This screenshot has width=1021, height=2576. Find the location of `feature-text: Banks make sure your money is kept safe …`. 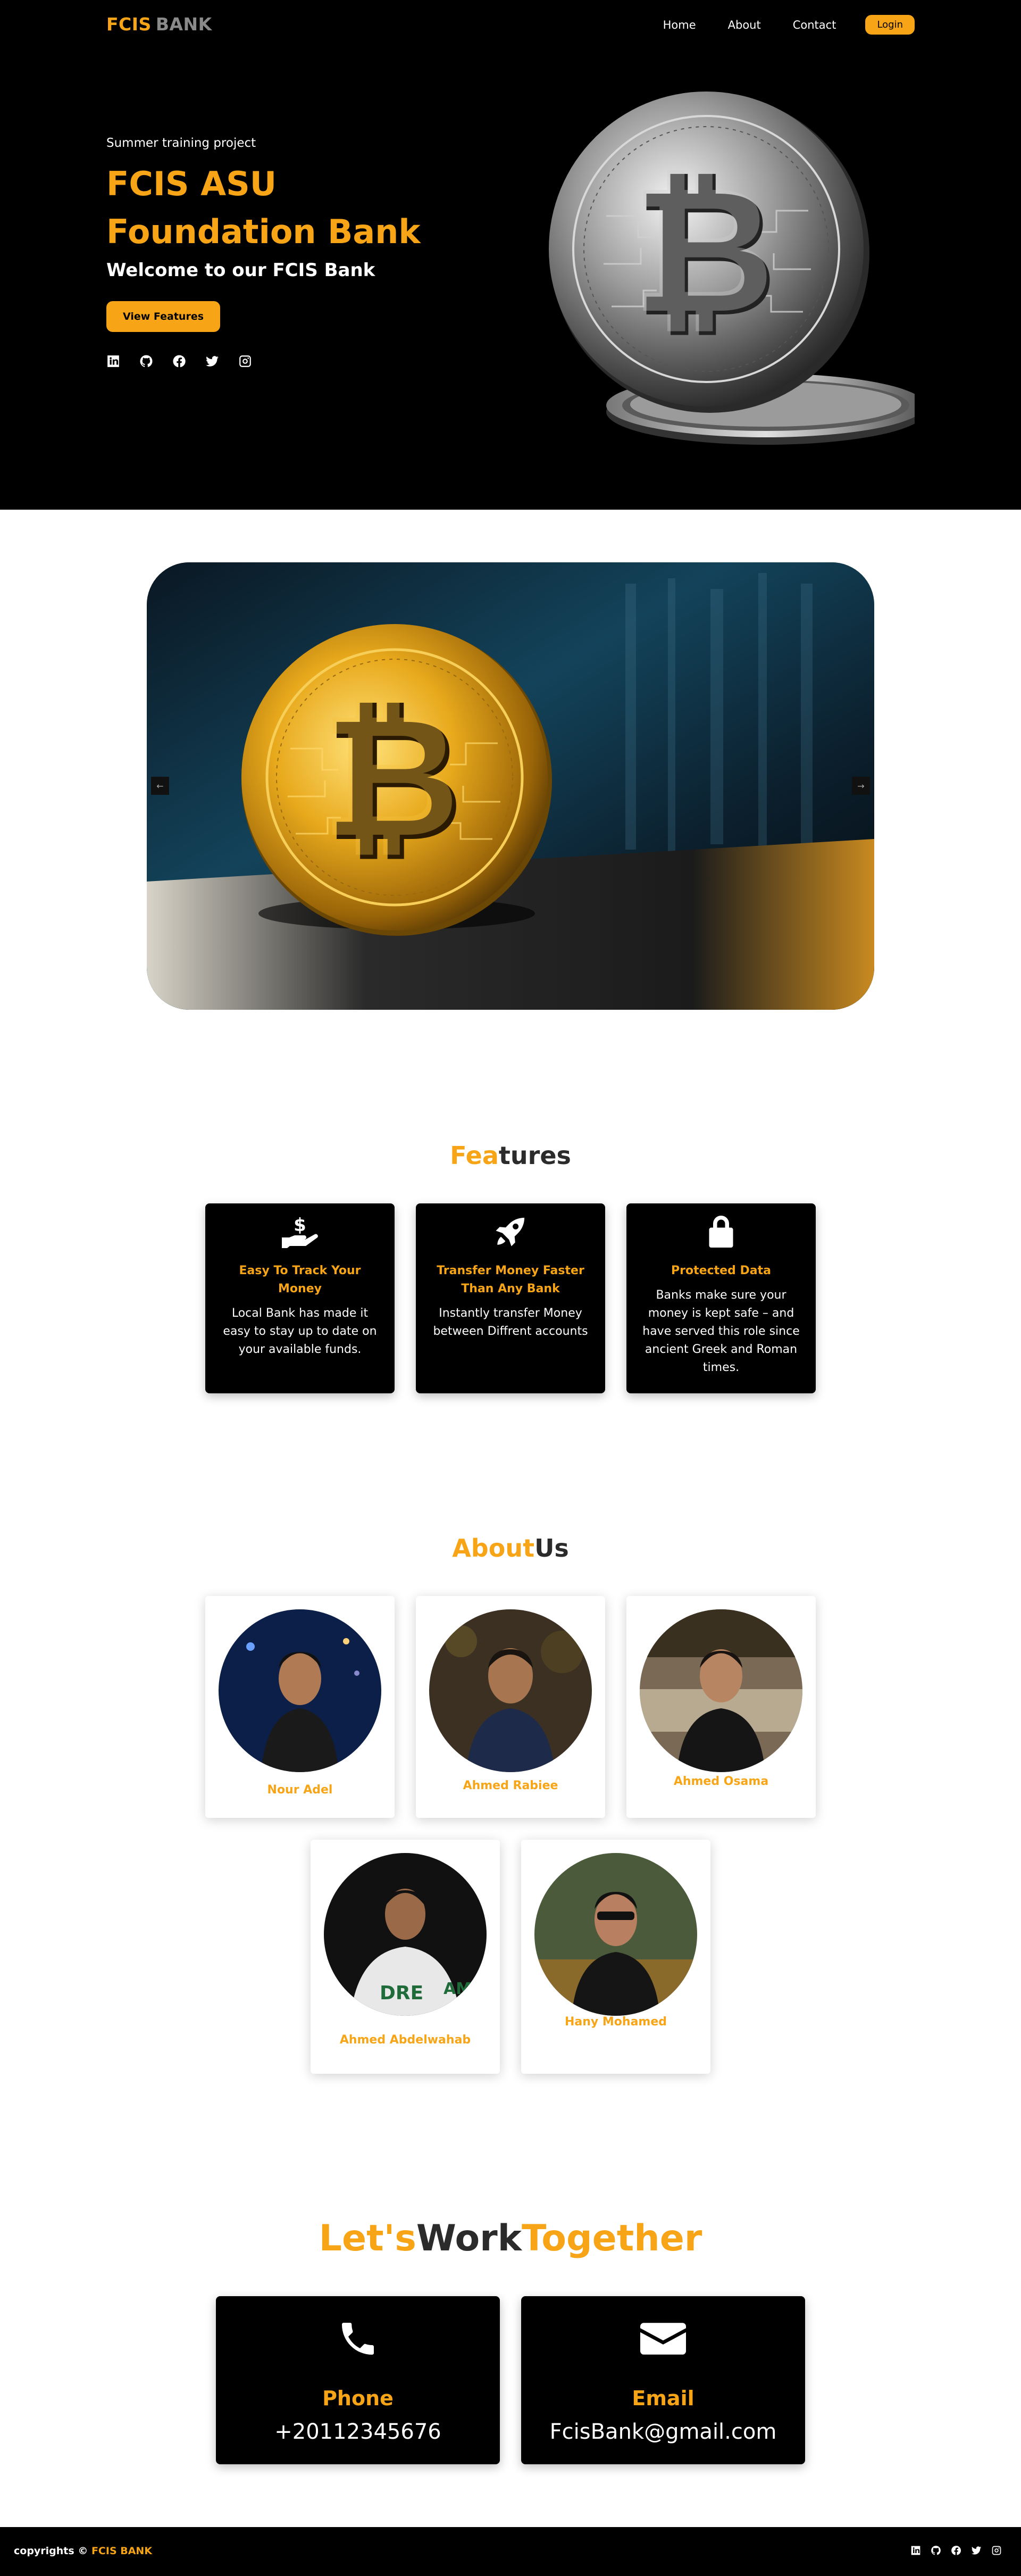

feature-text: Banks make sure your money is kept safe … is located at coordinates (721, 1331).